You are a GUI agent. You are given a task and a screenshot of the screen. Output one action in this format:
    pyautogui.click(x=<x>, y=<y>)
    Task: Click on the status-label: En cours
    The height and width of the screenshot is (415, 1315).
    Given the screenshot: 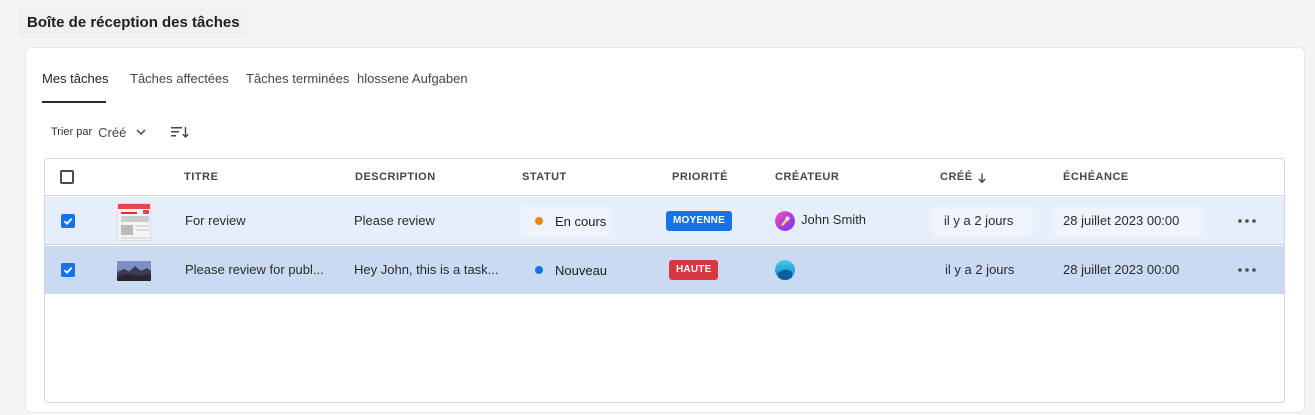 What is the action you would take?
    pyautogui.click(x=581, y=221)
    